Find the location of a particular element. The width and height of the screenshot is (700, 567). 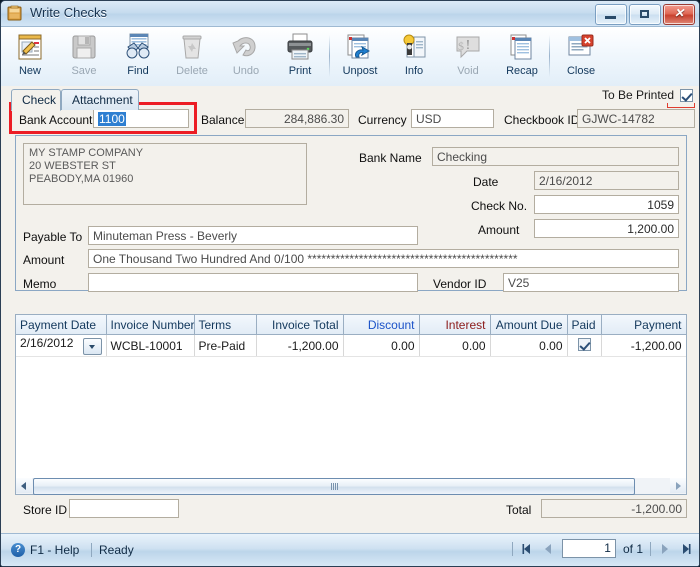

first-record-button is located at coordinates (527, 549).